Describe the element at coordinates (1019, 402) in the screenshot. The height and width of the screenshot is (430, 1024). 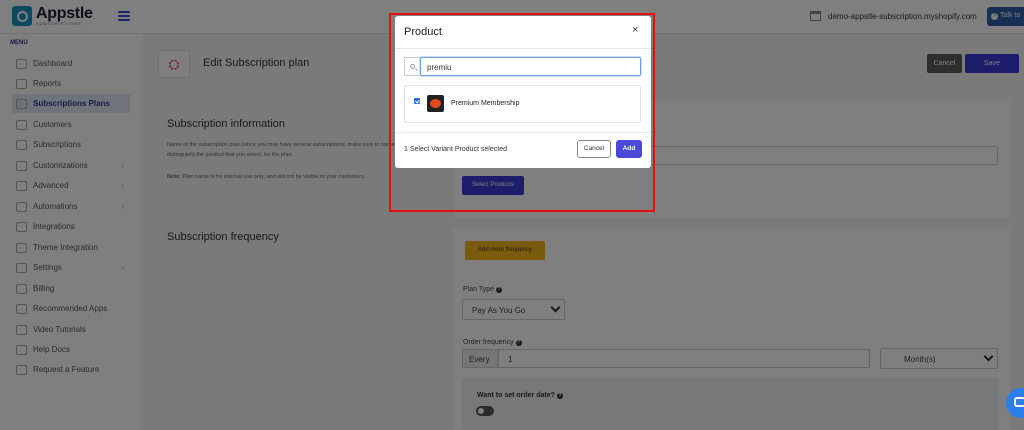
I see `chat-icon` at that location.